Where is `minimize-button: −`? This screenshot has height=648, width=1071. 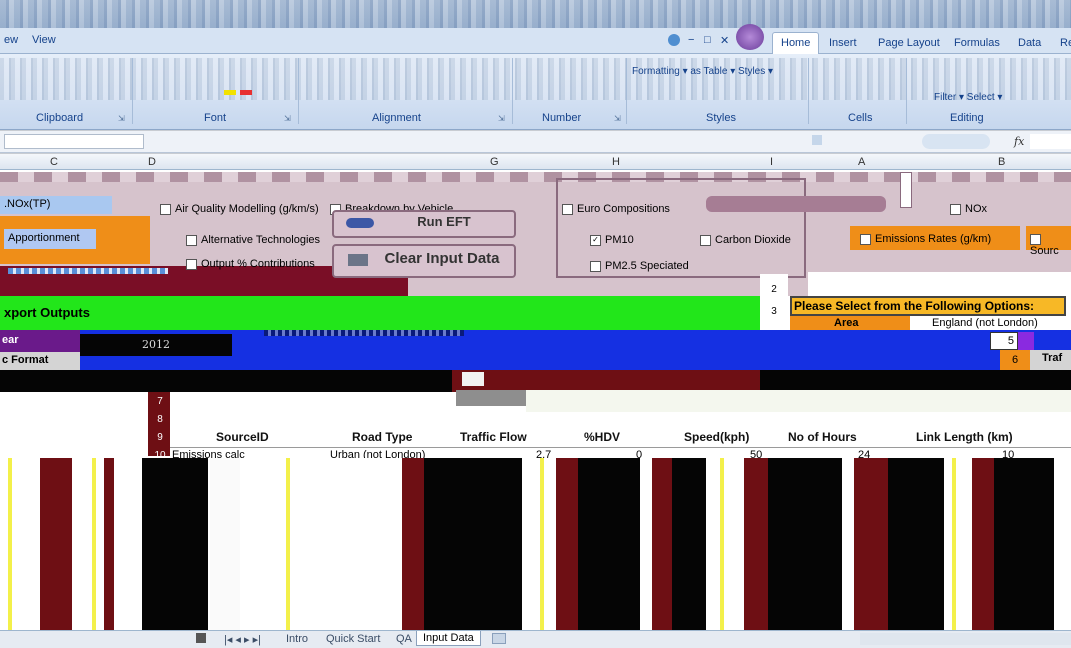 minimize-button: − is located at coordinates (691, 40).